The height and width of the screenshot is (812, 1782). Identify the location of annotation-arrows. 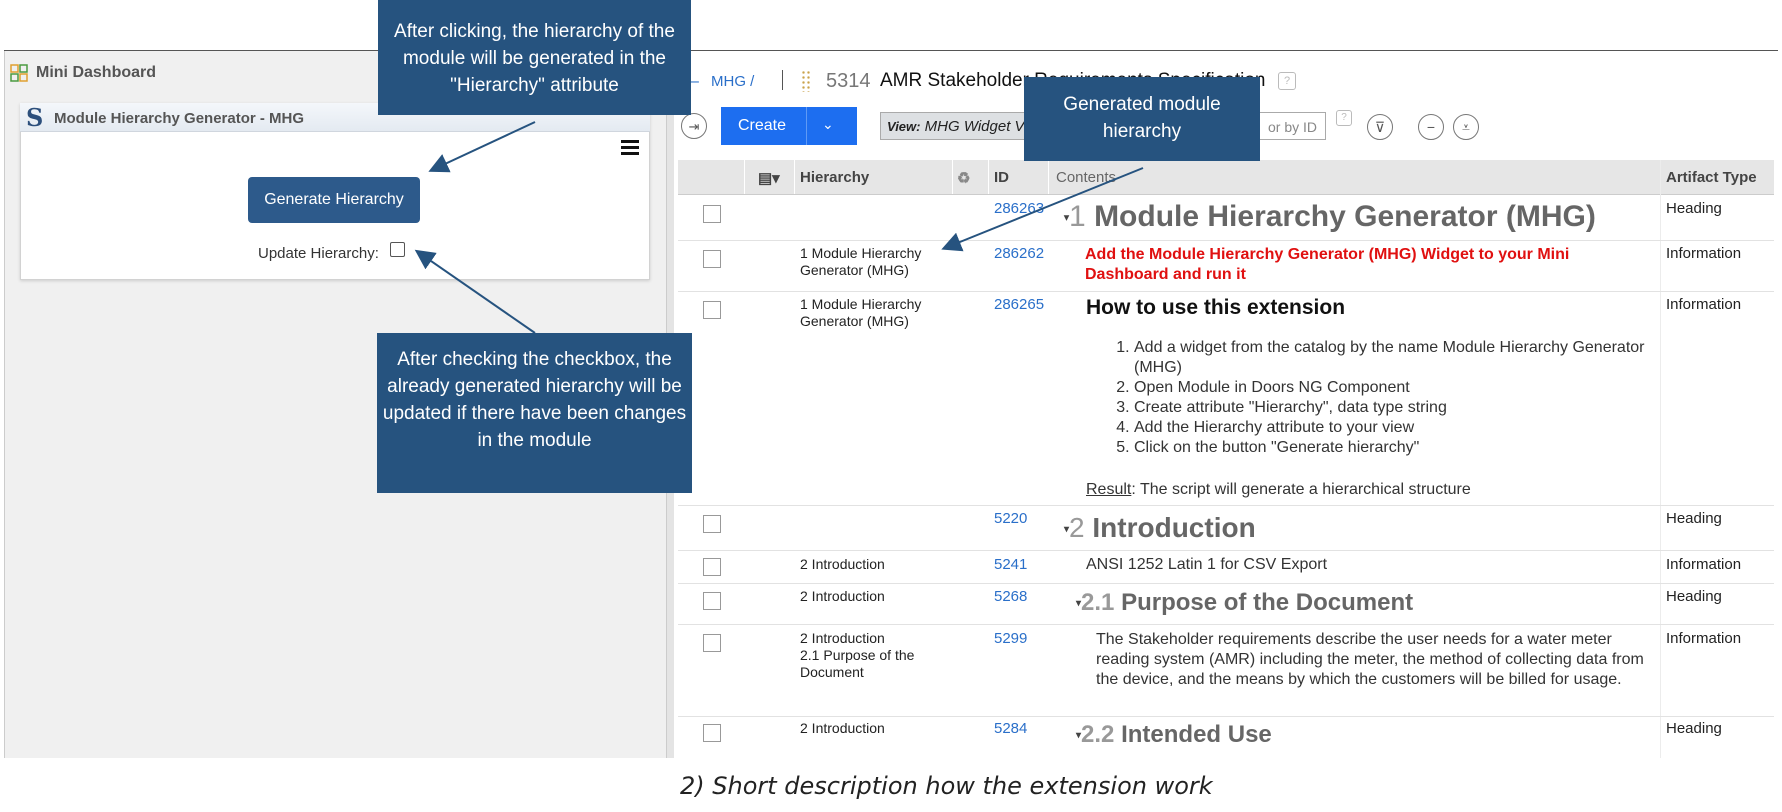
(779, 227).